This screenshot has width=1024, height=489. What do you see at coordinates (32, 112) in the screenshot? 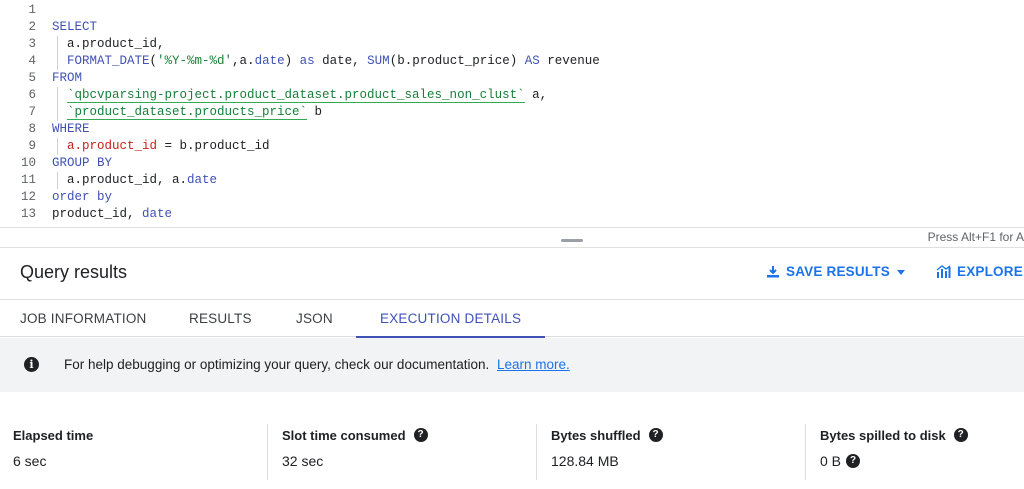
I see `line-number: 7` at bounding box center [32, 112].